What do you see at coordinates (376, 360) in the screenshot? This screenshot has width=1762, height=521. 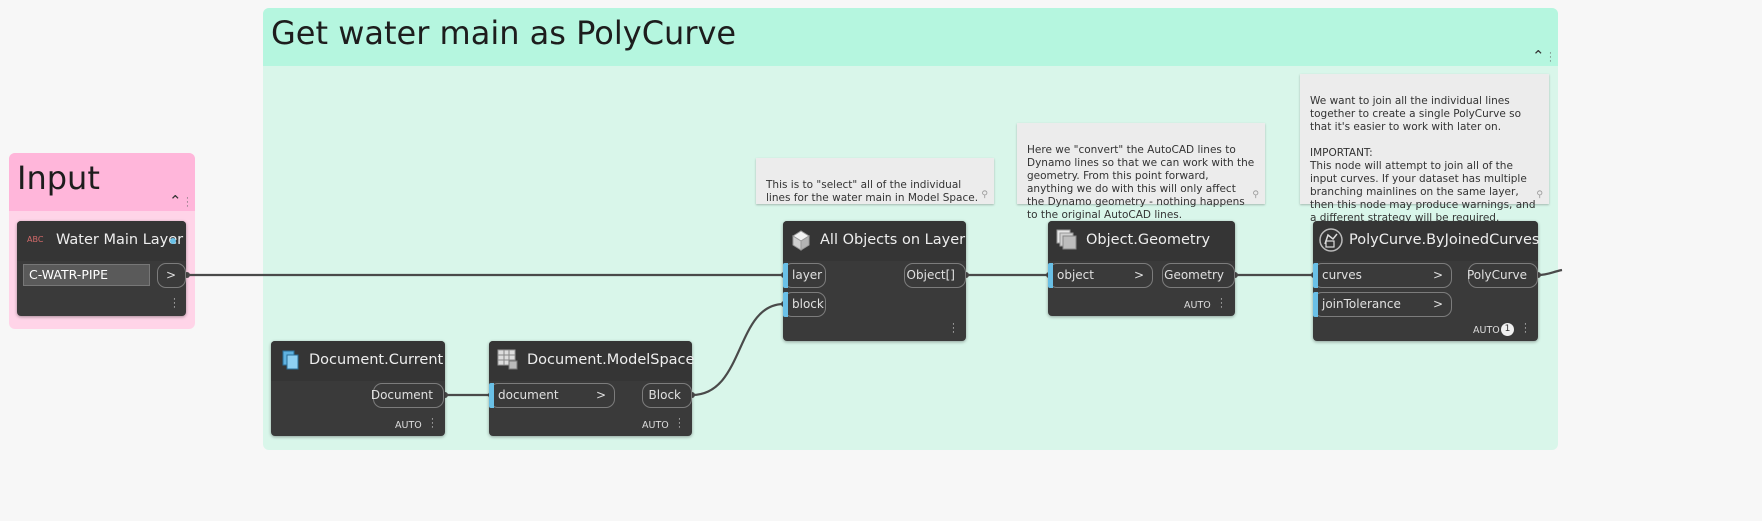 I see `node-title: Document.Current` at bounding box center [376, 360].